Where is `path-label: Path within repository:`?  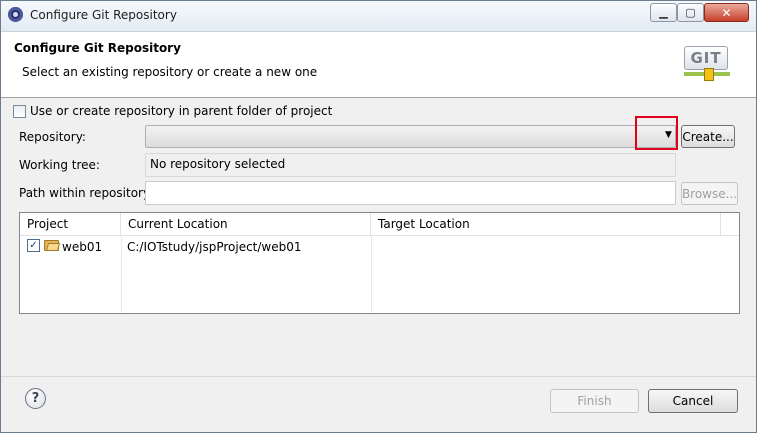 path-label: Path within repository: is located at coordinates (86, 193).